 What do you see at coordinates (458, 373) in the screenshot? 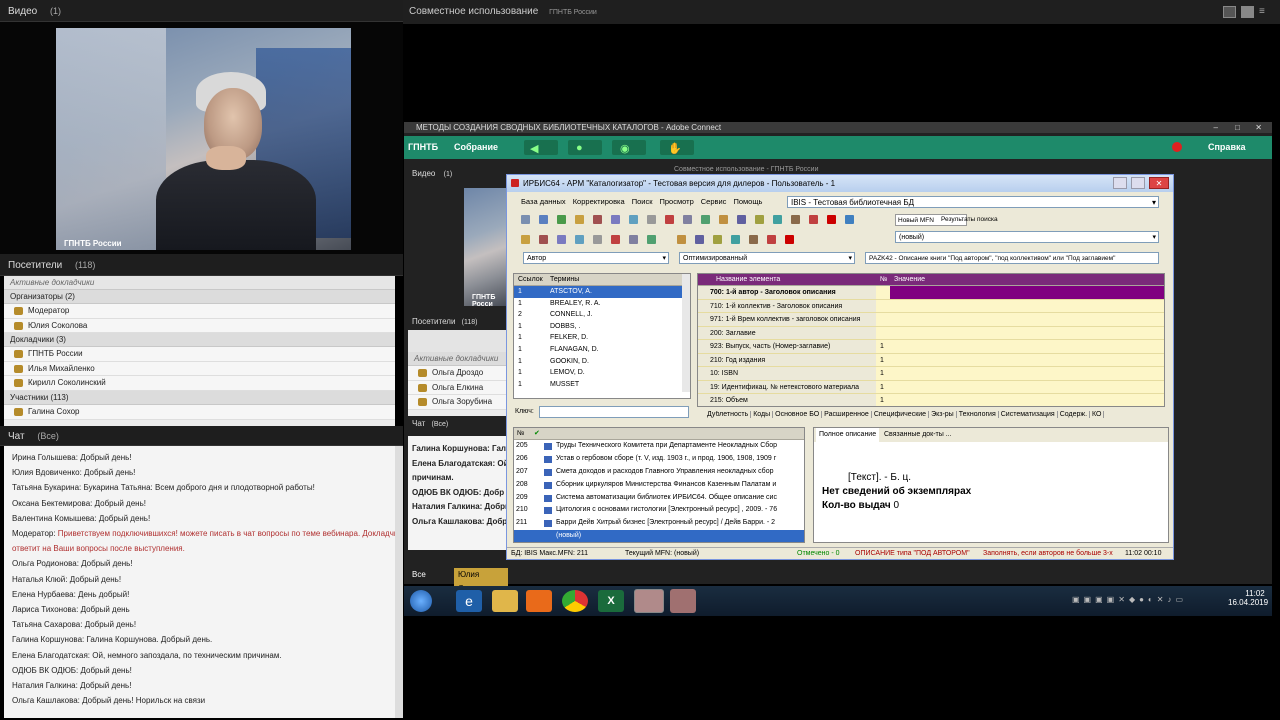
I see `inner-attendee-row: Ольга Дроздо` at bounding box center [458, 373].